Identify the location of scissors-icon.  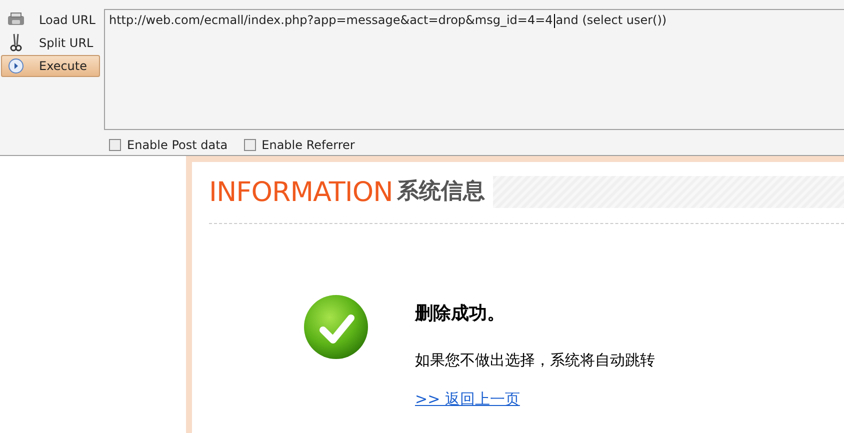
(16, 43).